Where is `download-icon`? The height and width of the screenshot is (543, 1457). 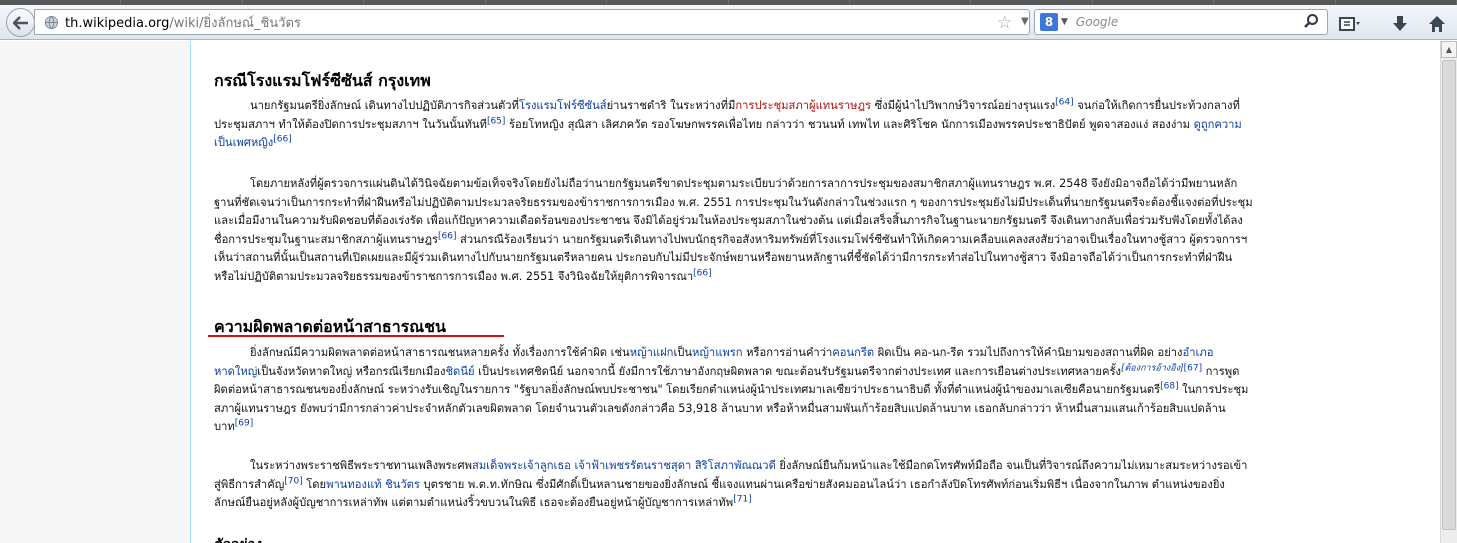
download-icon is located at coordinates (1400, 24).